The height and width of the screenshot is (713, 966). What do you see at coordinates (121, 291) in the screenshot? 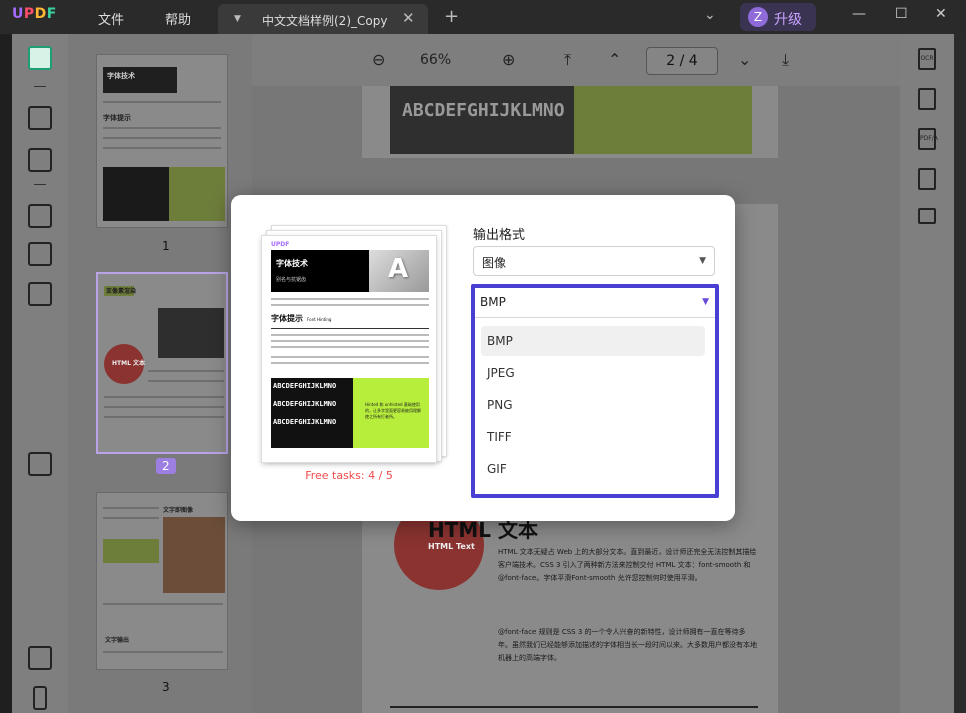
I see `thumb-heading: 亚像素渲染` at bounding box center [121, 291].